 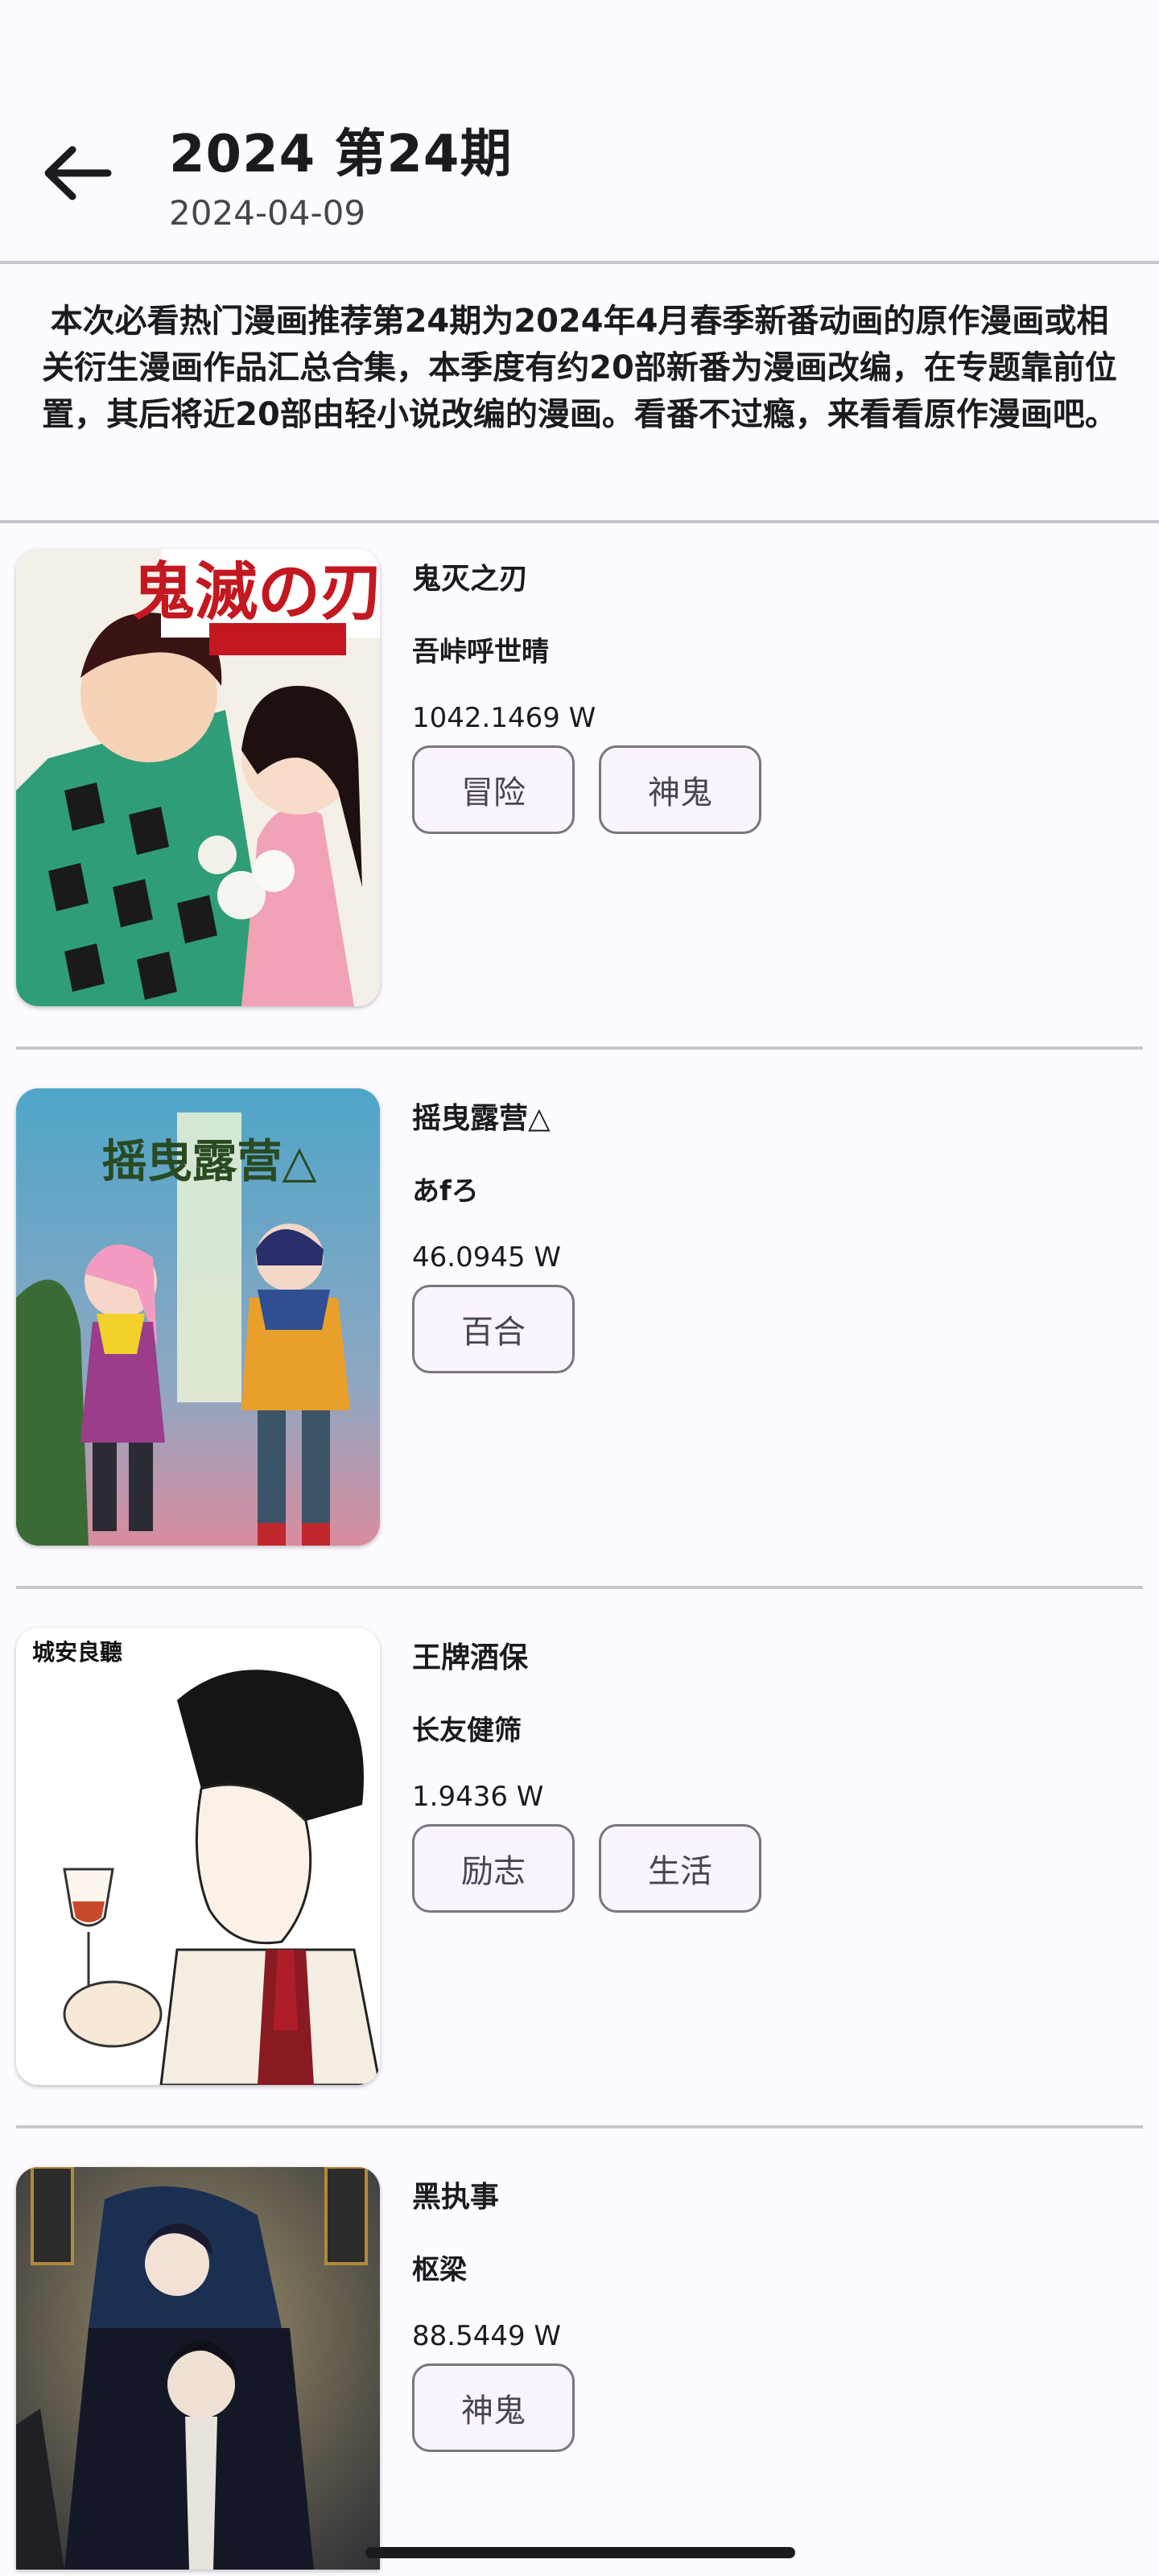 What do you see at coordinates (487, 2336) in the screenshot?
I see `view-count: 88.5449 W` at bounding box center [487, 2336].